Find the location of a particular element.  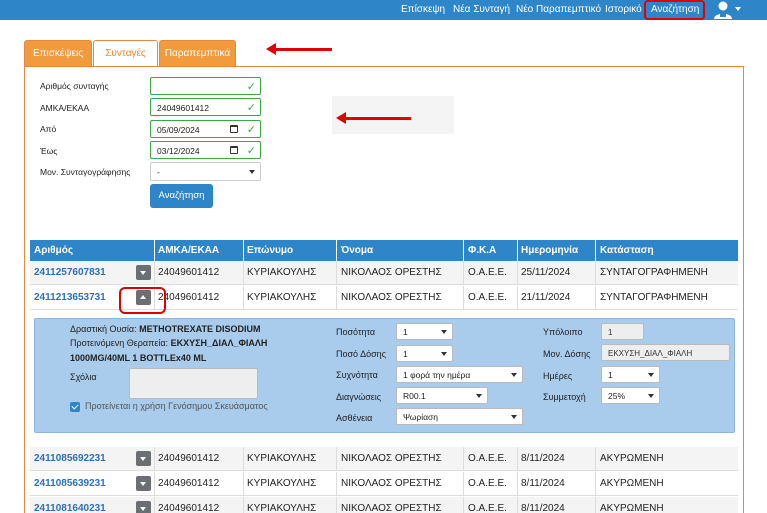

cell-status: ΑΚΥΡΩΜΕΝΗ is located at coordinates (632, 508).